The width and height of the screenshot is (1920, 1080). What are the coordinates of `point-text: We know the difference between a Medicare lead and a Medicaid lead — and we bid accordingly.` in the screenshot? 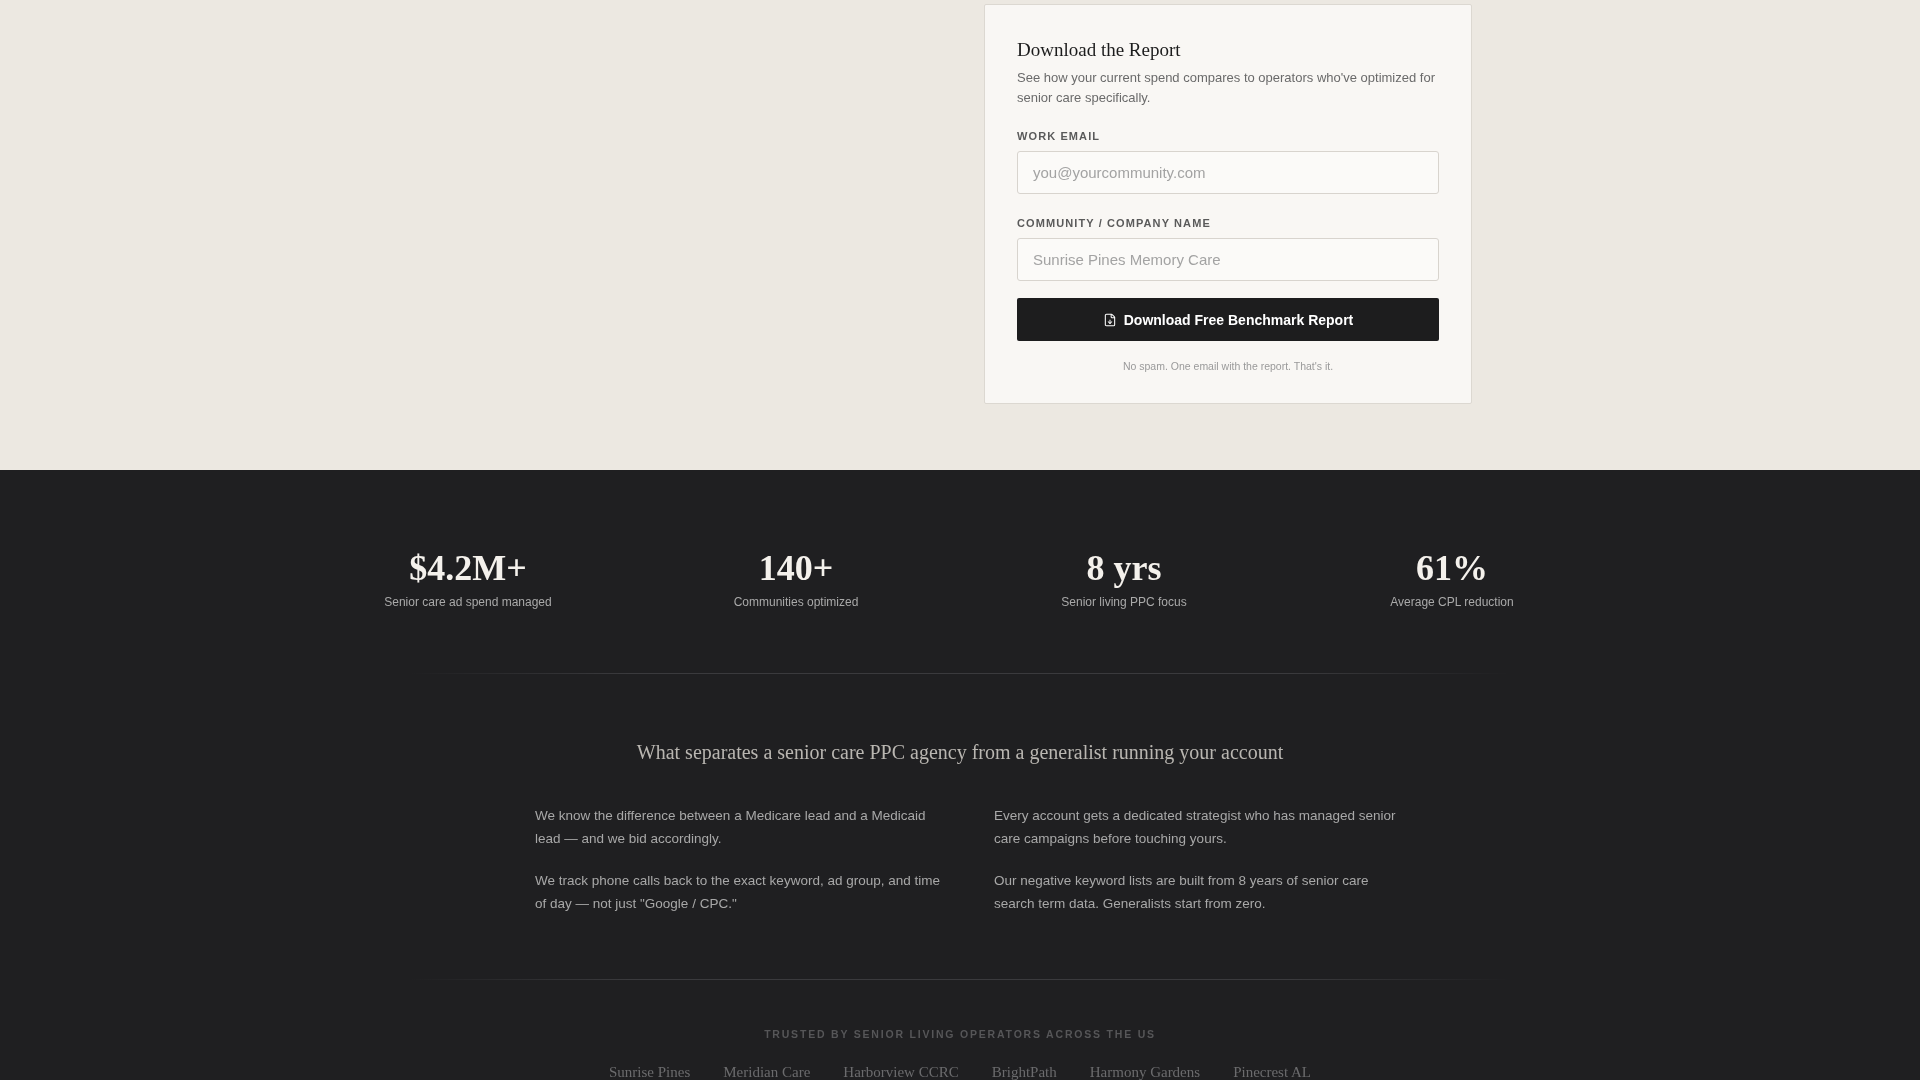 It's located at (731, 827).